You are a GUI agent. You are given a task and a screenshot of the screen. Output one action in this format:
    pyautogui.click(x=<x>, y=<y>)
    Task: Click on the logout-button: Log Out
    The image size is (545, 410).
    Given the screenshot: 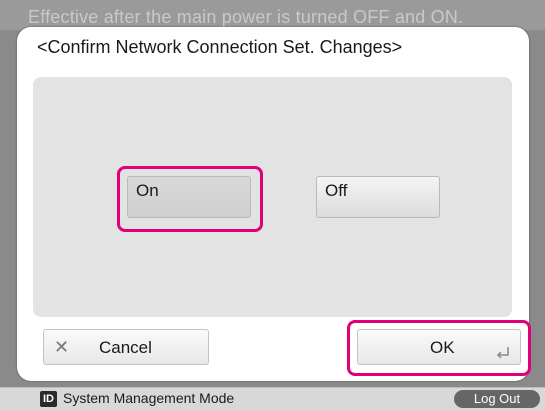 What is the action you would take?
    pyautogui.click(x=497, y=399)
    